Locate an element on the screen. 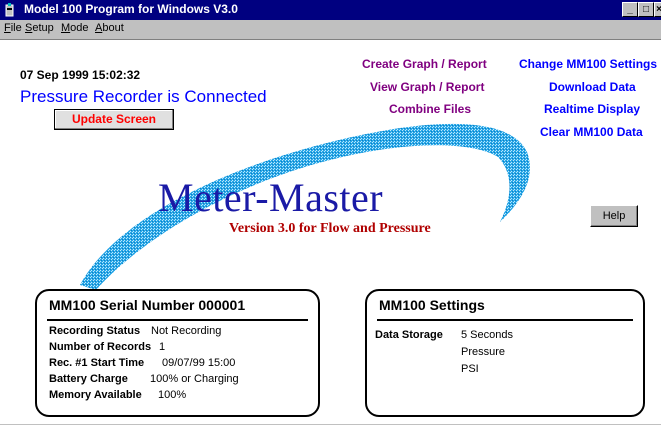 This screenshot has height=425, width=661. help-button: Help is located at coordinates (614, 216).